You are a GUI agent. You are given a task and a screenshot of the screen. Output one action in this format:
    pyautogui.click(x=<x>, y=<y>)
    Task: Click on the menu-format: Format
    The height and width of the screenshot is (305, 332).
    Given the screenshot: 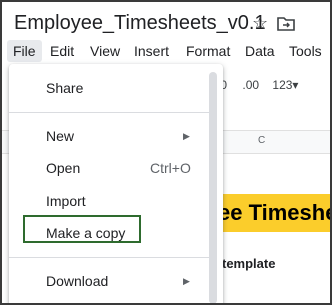 What is the action you would take?
    pyautogui.click(x=208, y=51)
    